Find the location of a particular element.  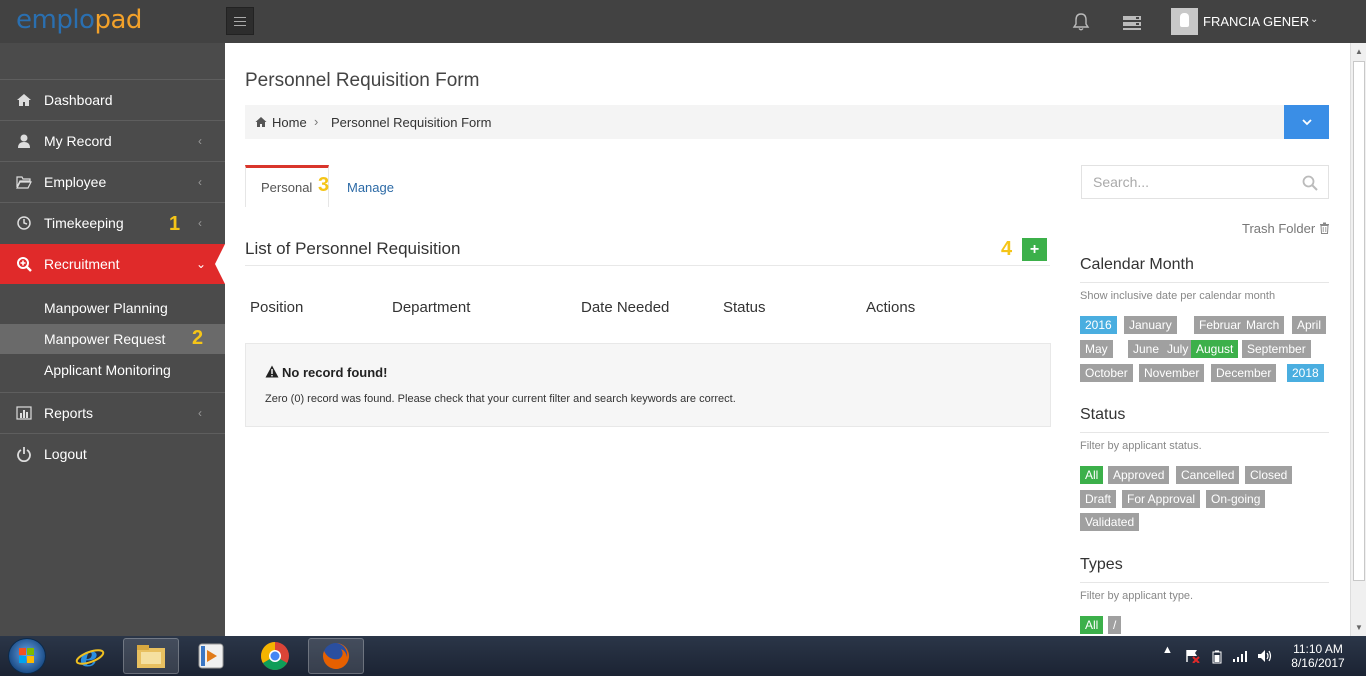

column-header-department: Department is located at coordinates (431, 307).